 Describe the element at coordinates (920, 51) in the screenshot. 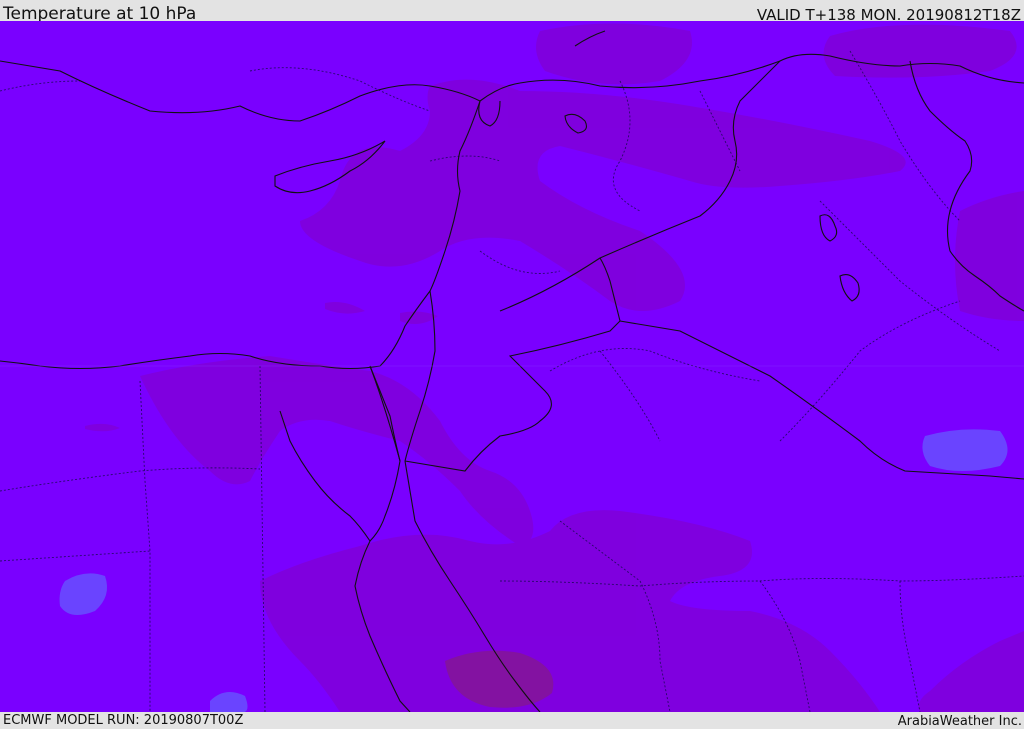

I see `shade-northeast` at that location.